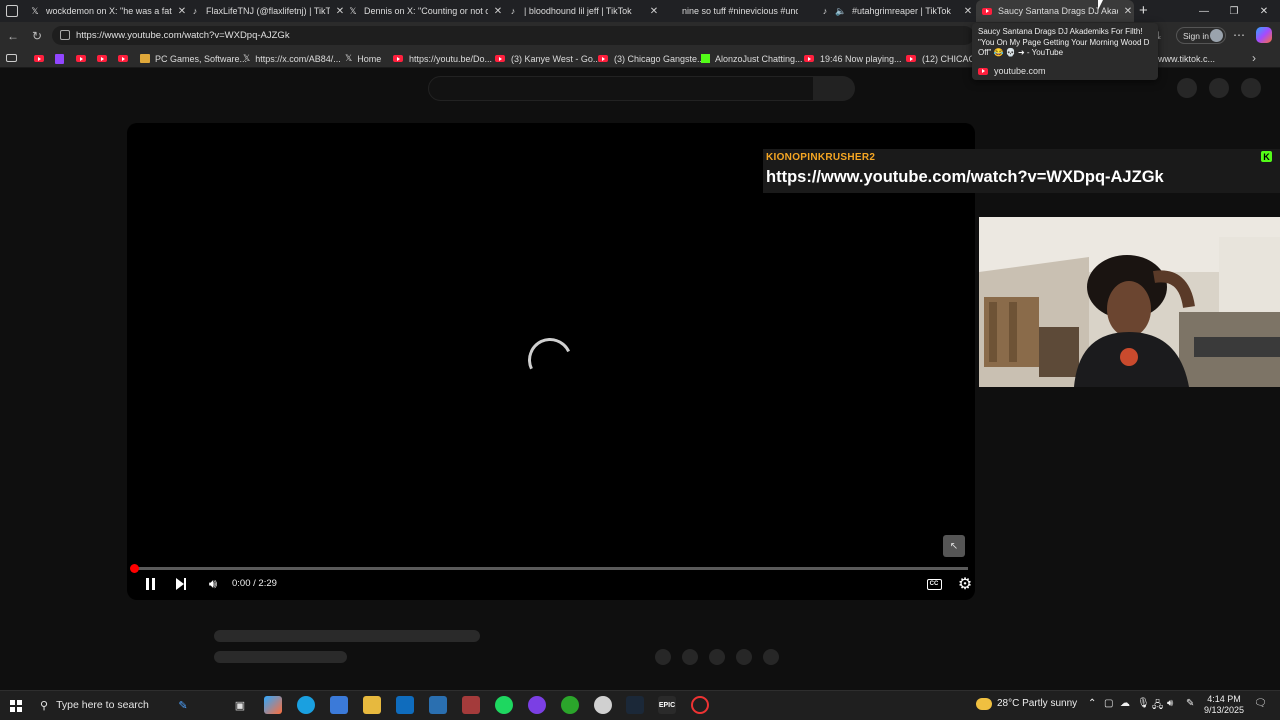 The image size is (1280, 720). What do you see at coordinates (1254, 58) in the screenshot?
I see `chevron-right-icon: ›` at bounding box center [1254, 58].